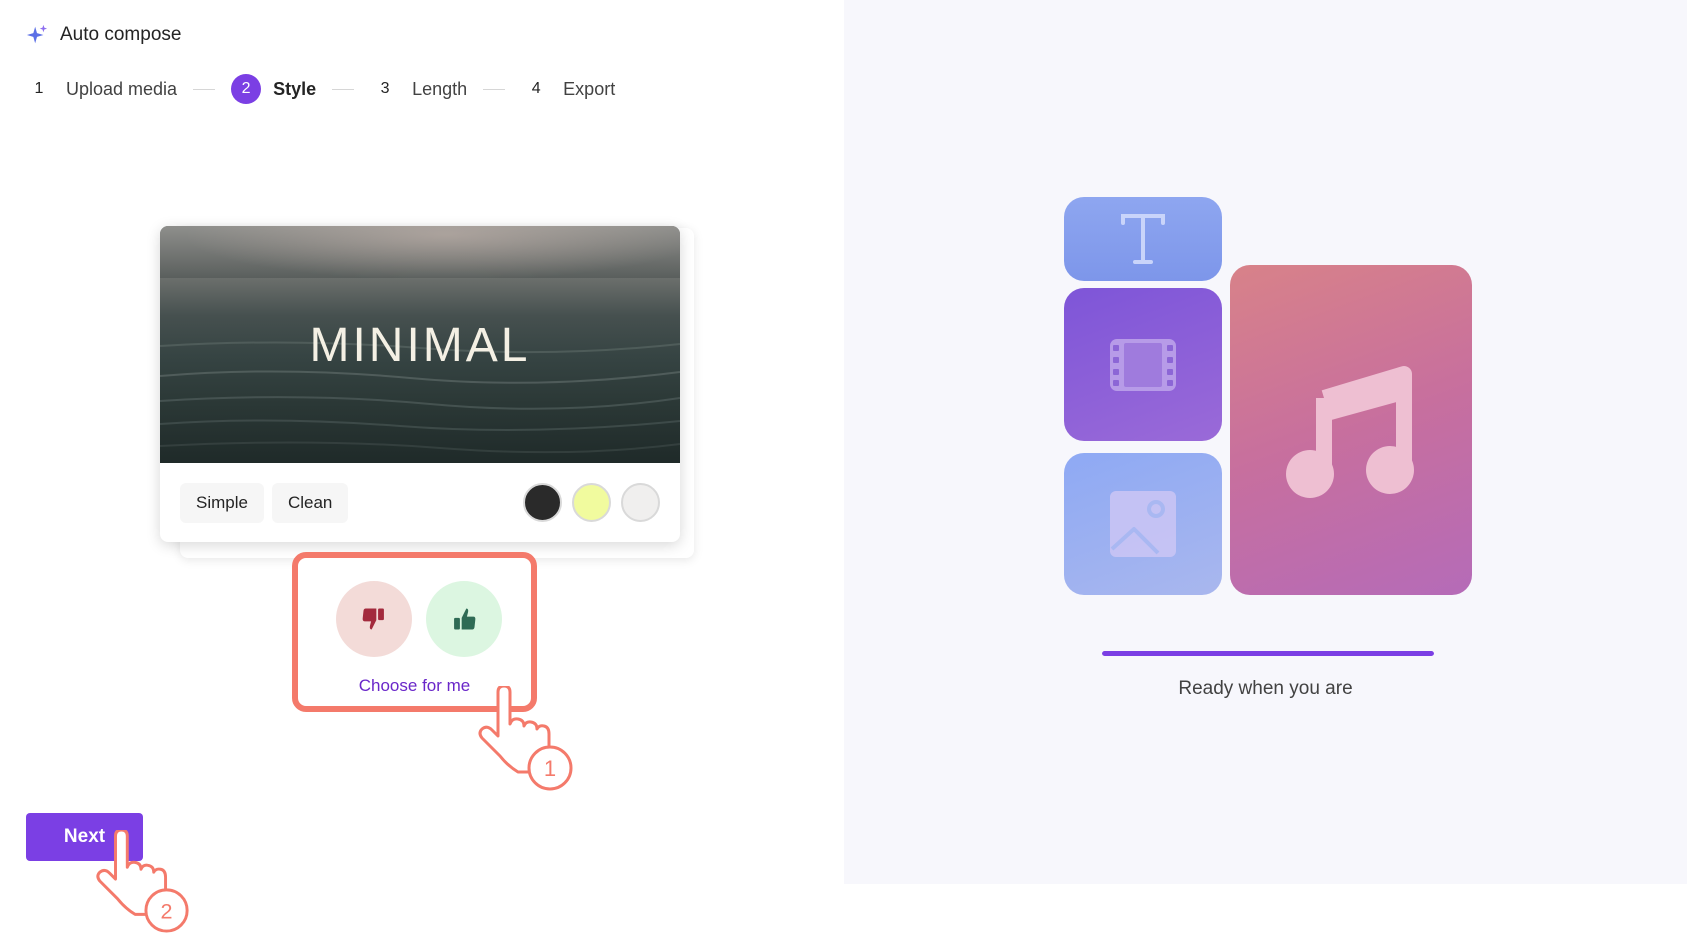  I want to click on thumbs-down-icon, so click(373, 619).